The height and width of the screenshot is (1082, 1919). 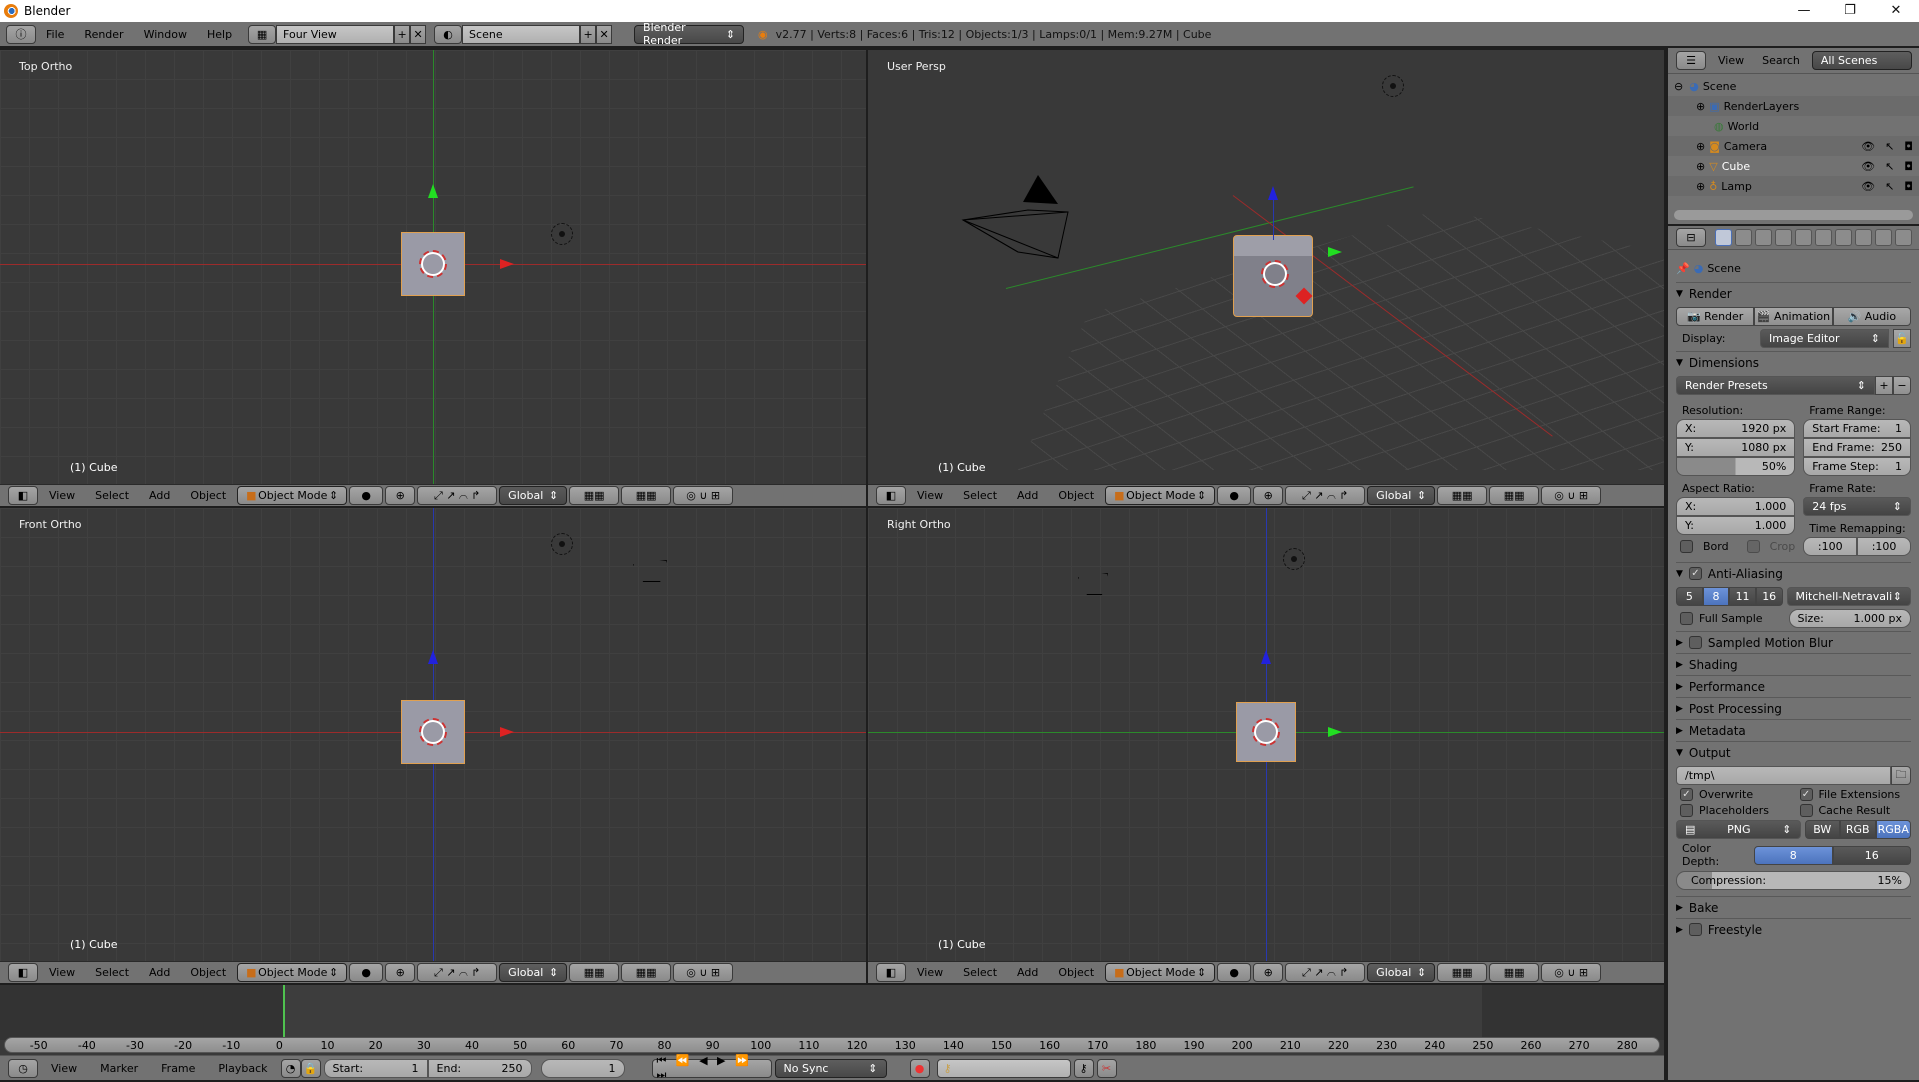 I want to click on file-format-dropdown: ▤ PNG ⇕, so click(x=1738, y=829).